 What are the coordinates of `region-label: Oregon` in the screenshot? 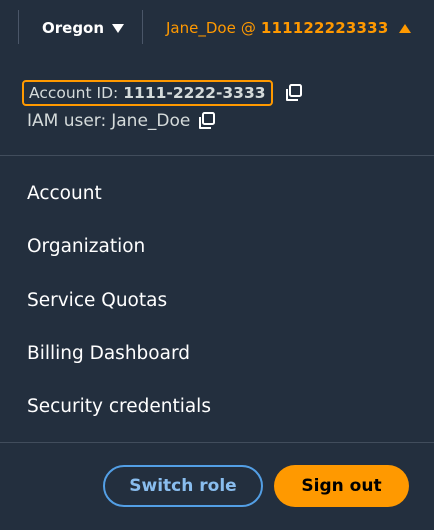 It's located at (73, 28).